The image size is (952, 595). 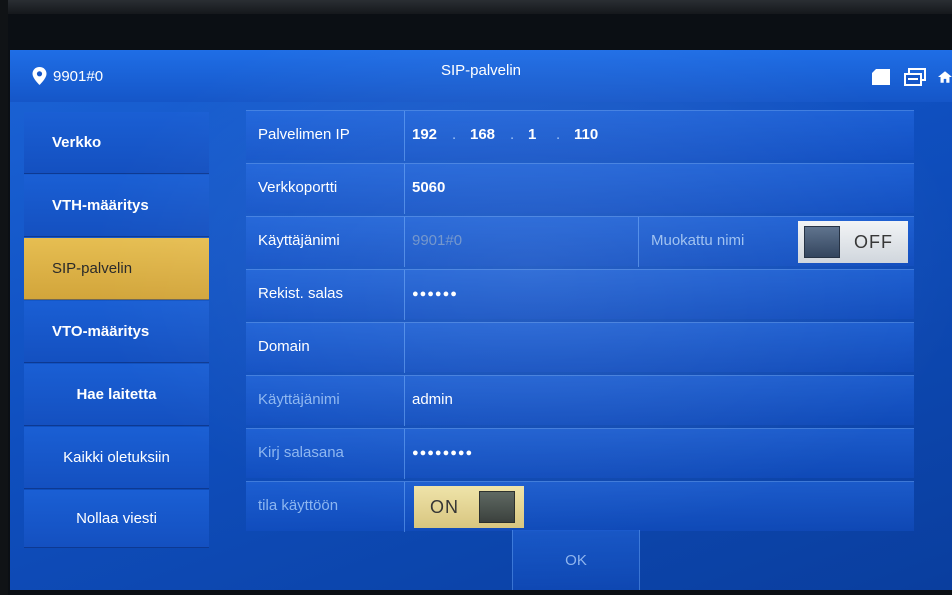 What do you see at coordinates (698, 240) in the screenshot?
I see `custom-name-label: Muokattu nimi` at bounding box center [698, 240].